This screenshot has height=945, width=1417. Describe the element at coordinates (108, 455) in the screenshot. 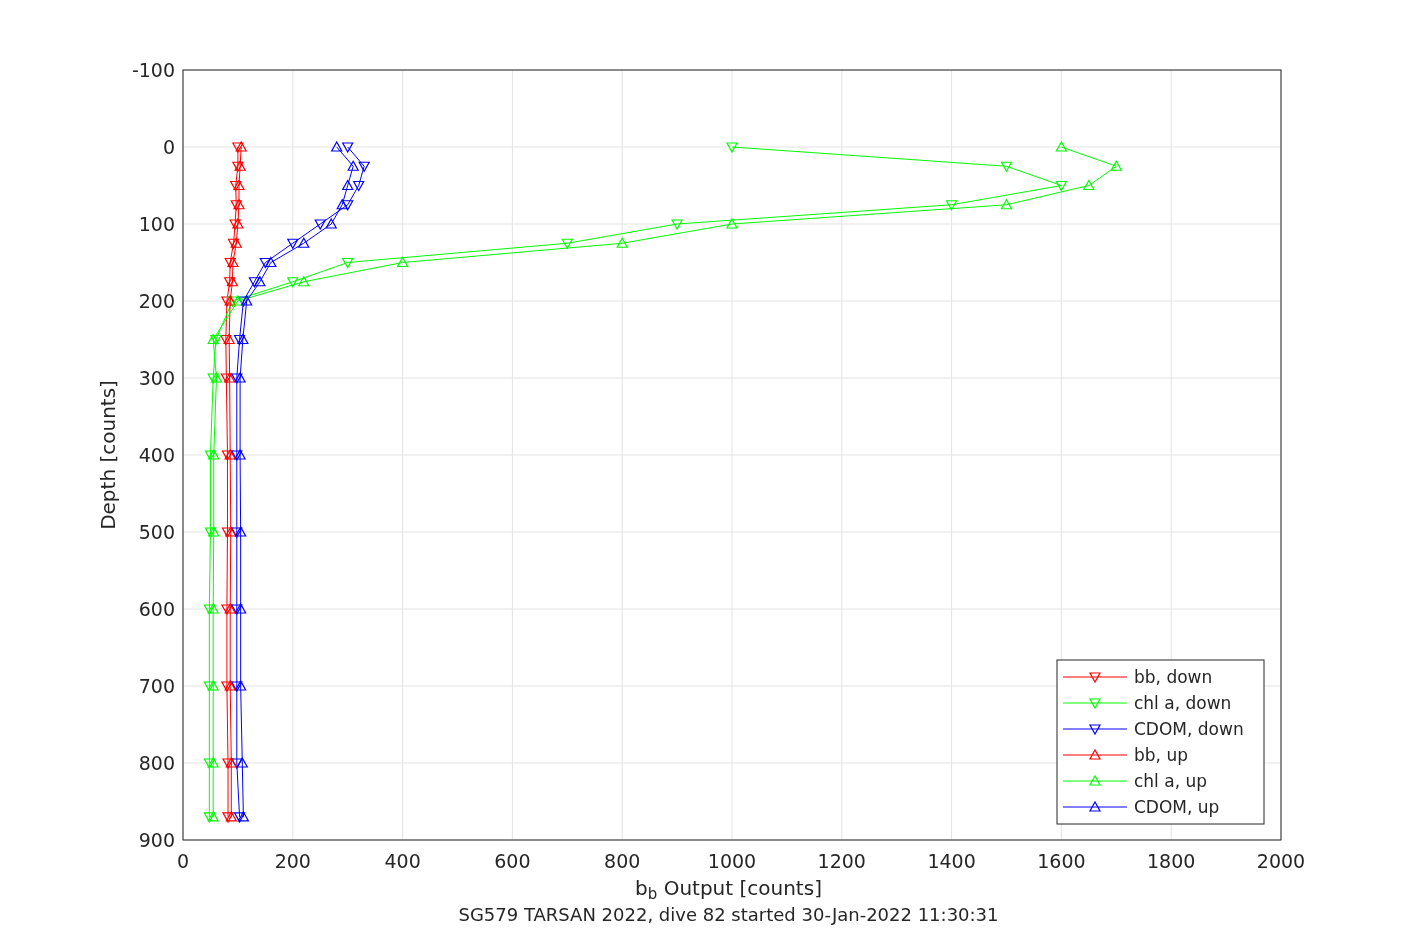

I see `axis-label: Depth [counts]` at that location.